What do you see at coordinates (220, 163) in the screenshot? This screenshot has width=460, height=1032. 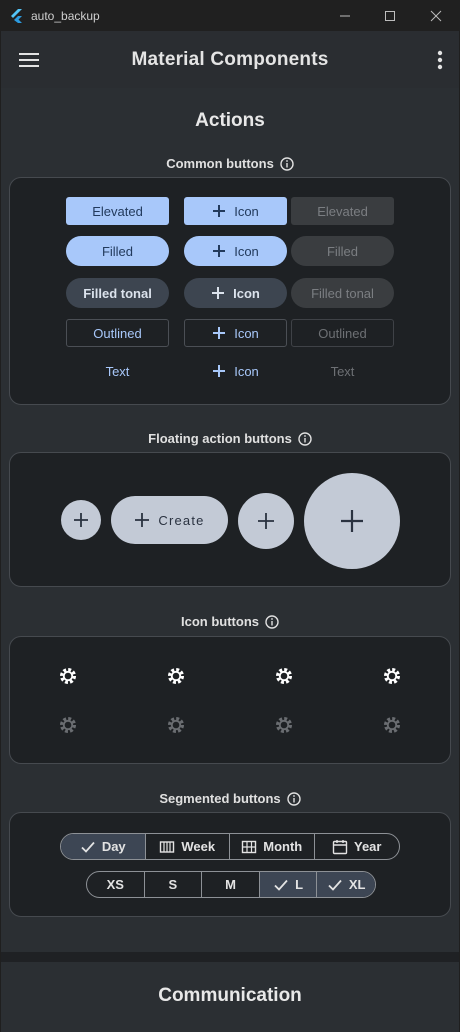 I see `group-title-common-label: Common buttons` at bounding box center [220, 163].